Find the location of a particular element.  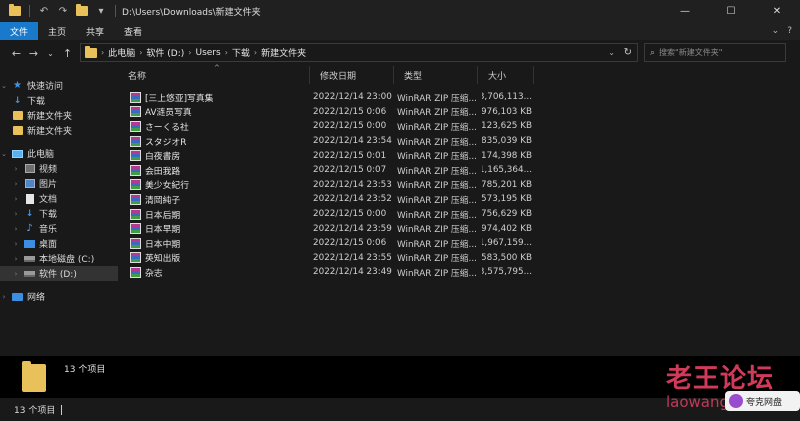

file-size: 123,625 KB is located at coordinates (507, 126).